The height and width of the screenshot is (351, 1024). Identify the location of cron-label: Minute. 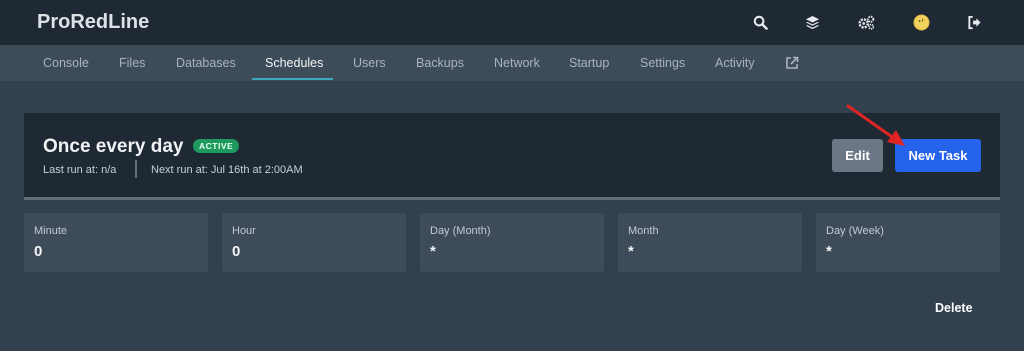
(51, 231).